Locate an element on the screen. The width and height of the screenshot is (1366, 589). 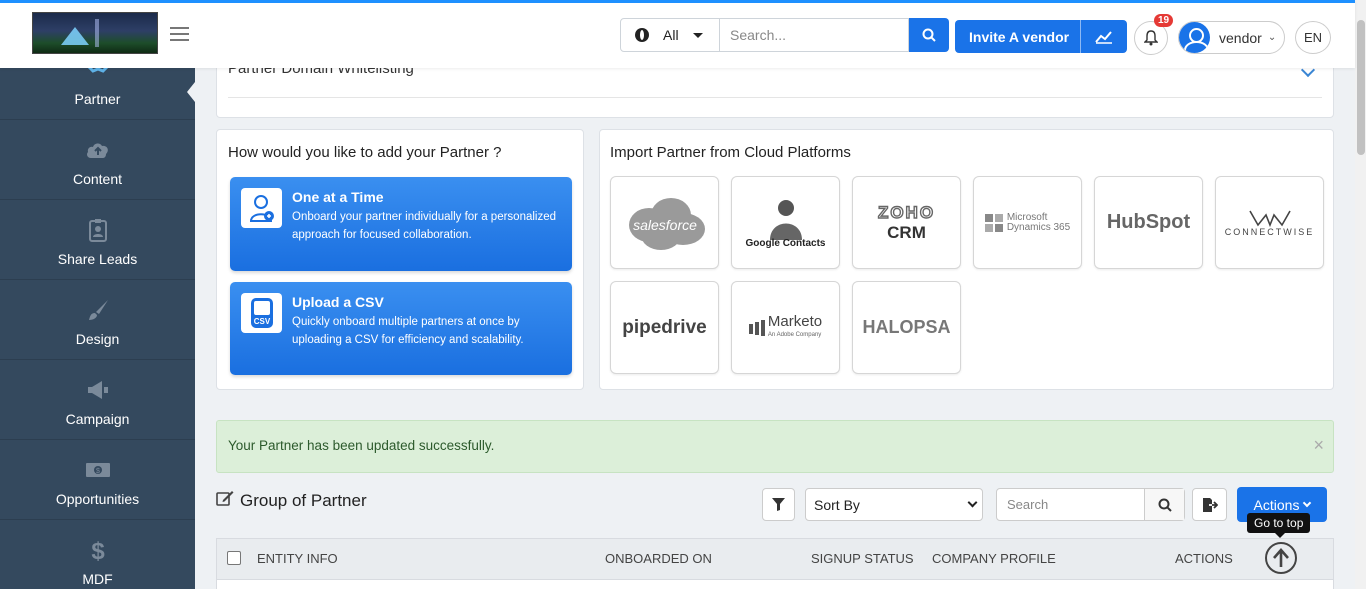
column-header-company-profile: COMPANY PROFILE is located at coordinates (994, 558).